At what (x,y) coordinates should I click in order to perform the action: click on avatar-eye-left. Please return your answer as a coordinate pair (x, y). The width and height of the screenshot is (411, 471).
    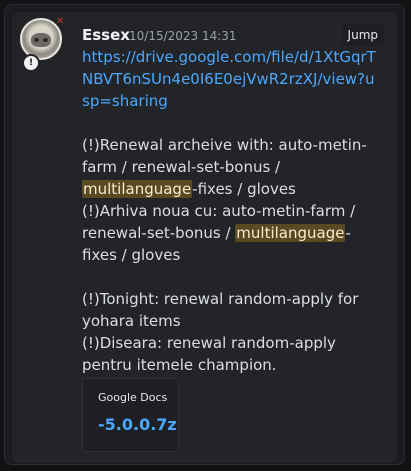
    Looking at the image, I should click on (36, 40).